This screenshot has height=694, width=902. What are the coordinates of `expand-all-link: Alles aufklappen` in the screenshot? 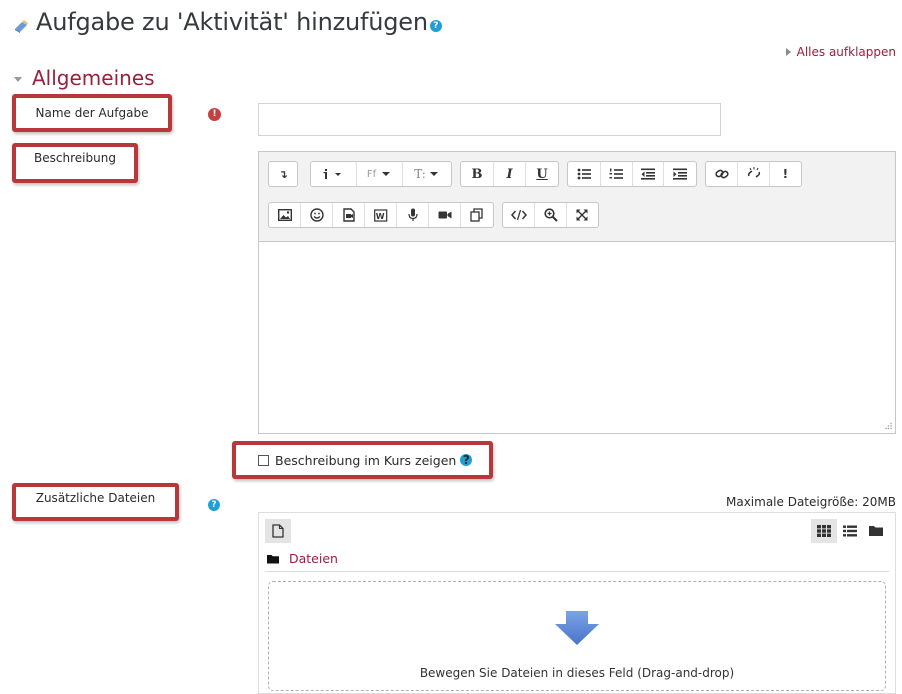 It's located at (840, 52).